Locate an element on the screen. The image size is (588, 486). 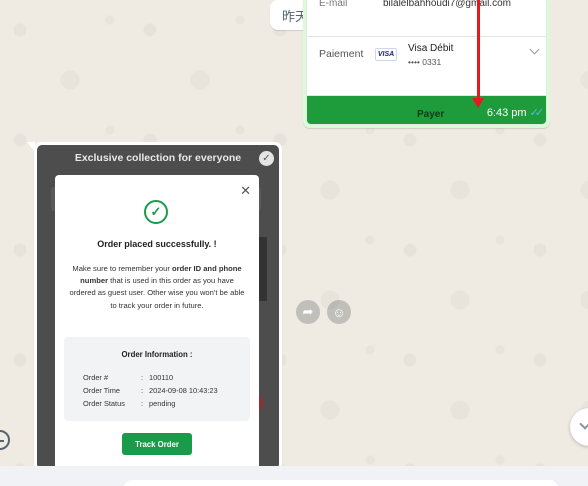
order-number-row: Order #:100110 is located at coordinates (128, 377).